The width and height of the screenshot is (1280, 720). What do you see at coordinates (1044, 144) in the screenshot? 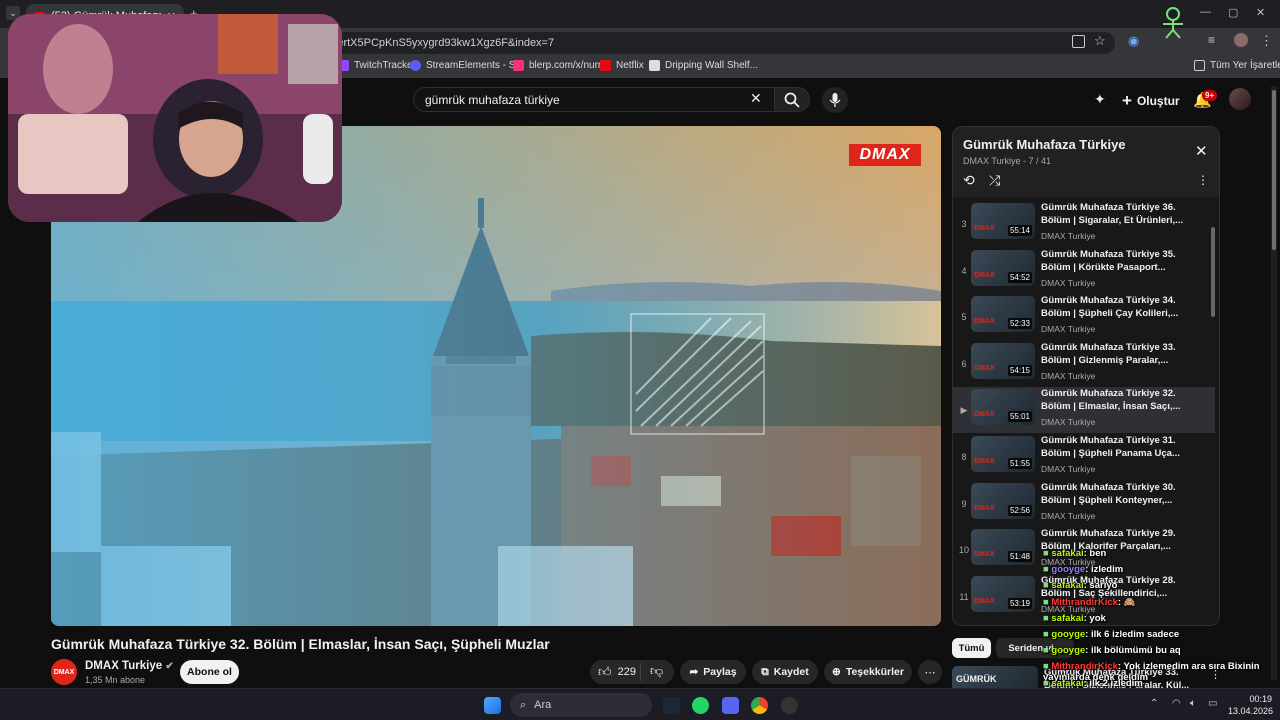
I see `playlist-title: Gümrük Muhafaza Türkiye` at bounding box center [1044, 144].